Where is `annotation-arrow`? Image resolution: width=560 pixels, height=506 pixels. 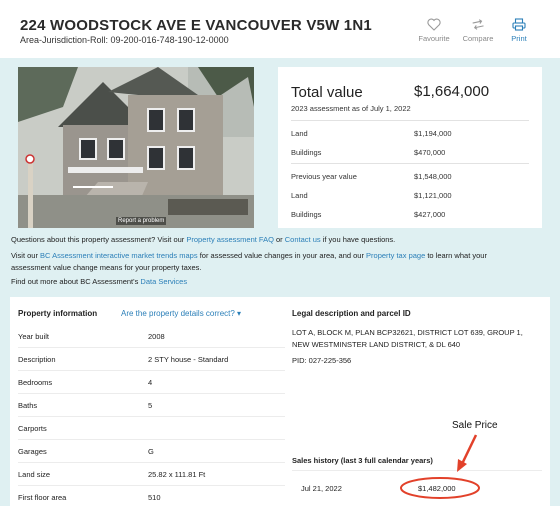
annotation-arrow is located at coordinates (469, 449).